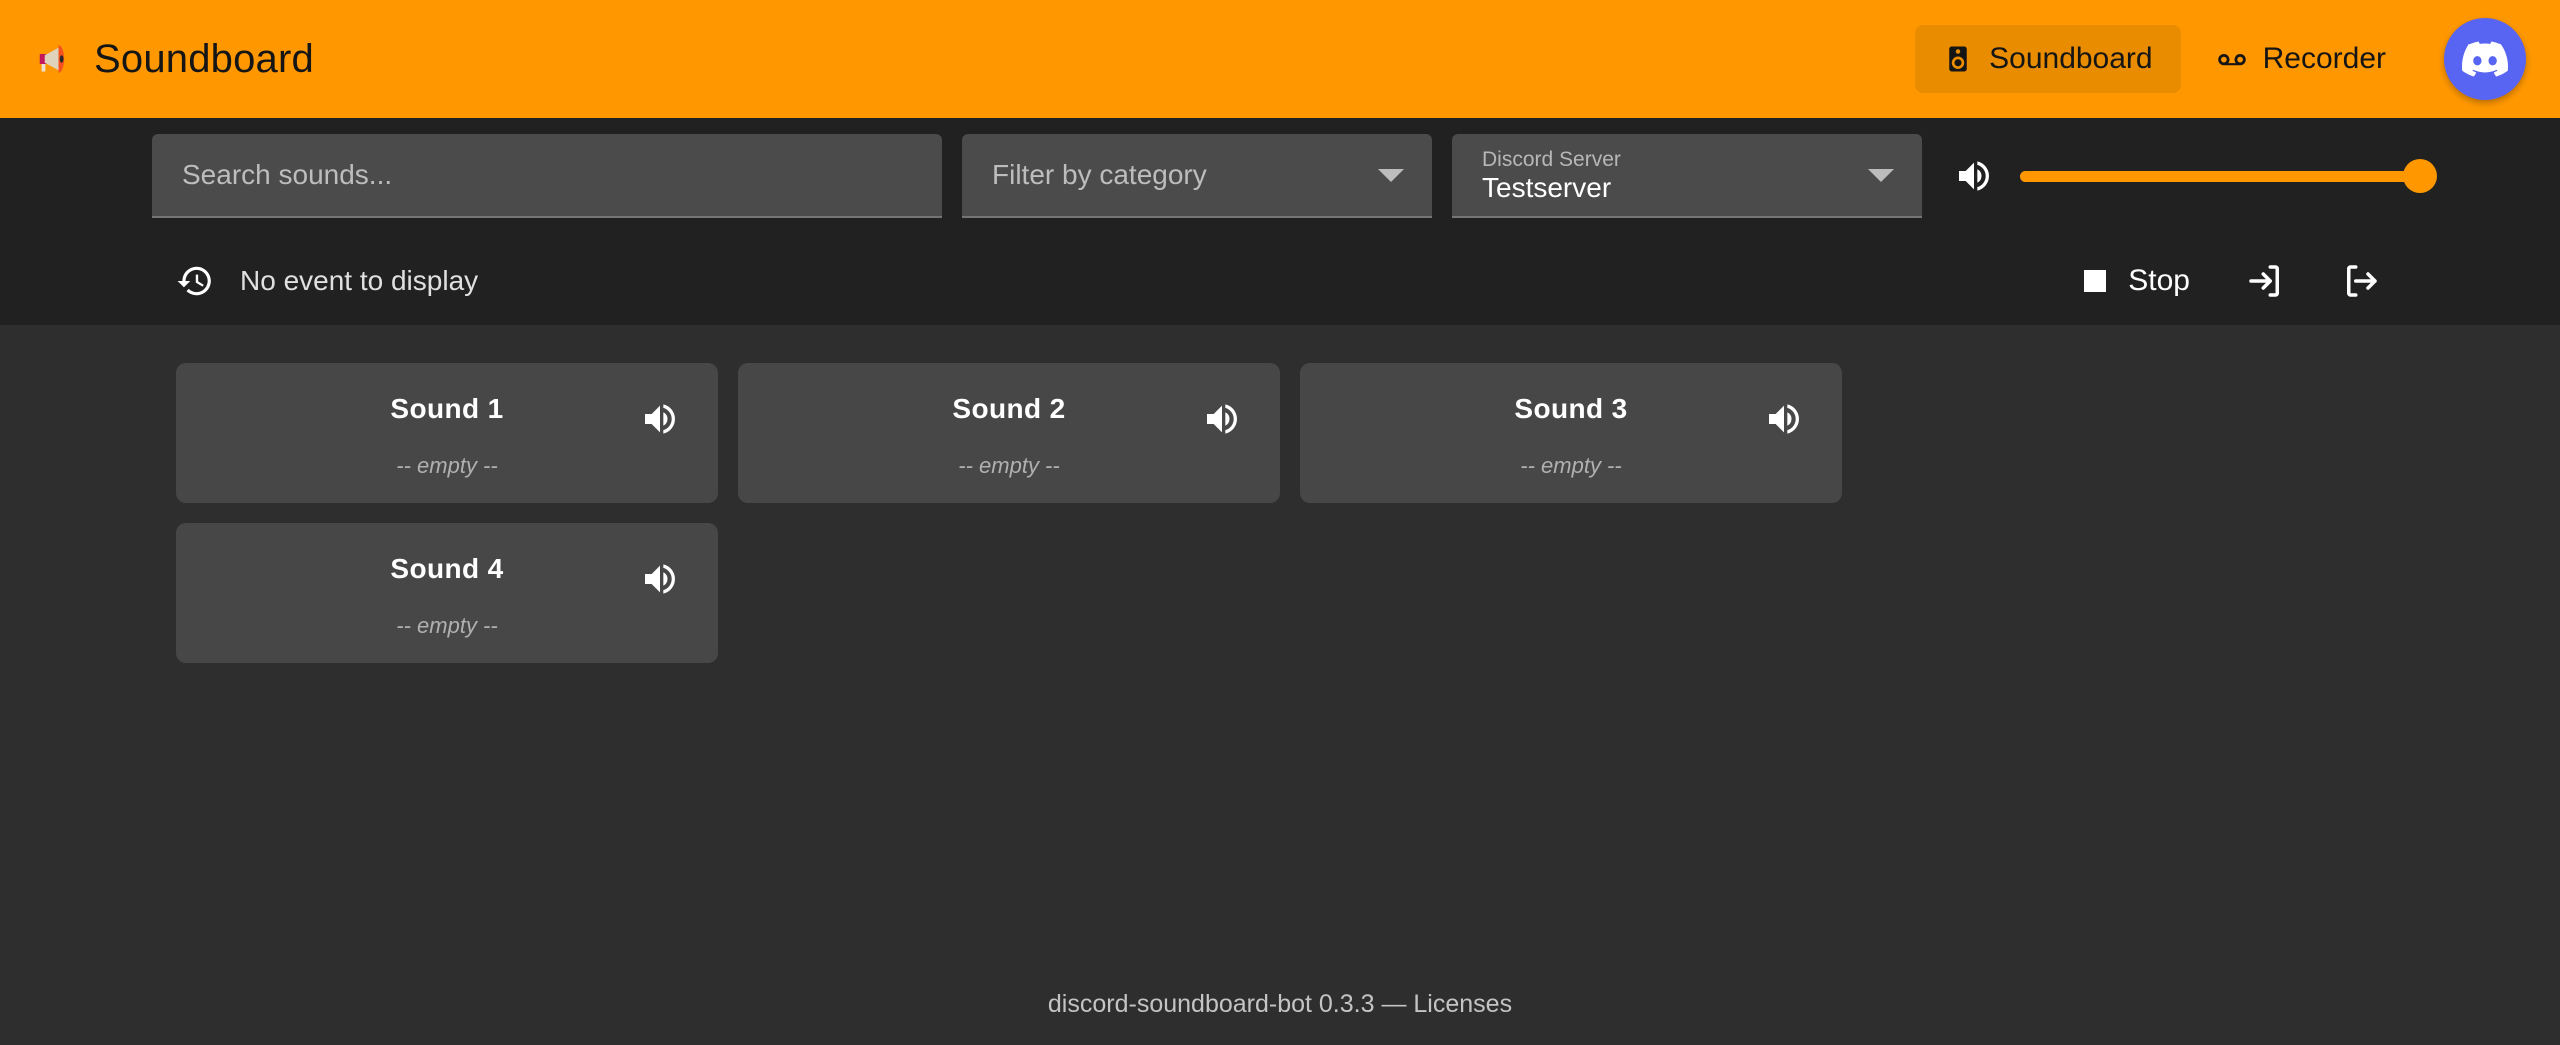 The width and height of the screenshot is (2560, 1045). What do you see at coordinates (447, 593) in the screenshot?
I see `sound-card: Sound 4 -- empty --` at bounding box center [447, 593].